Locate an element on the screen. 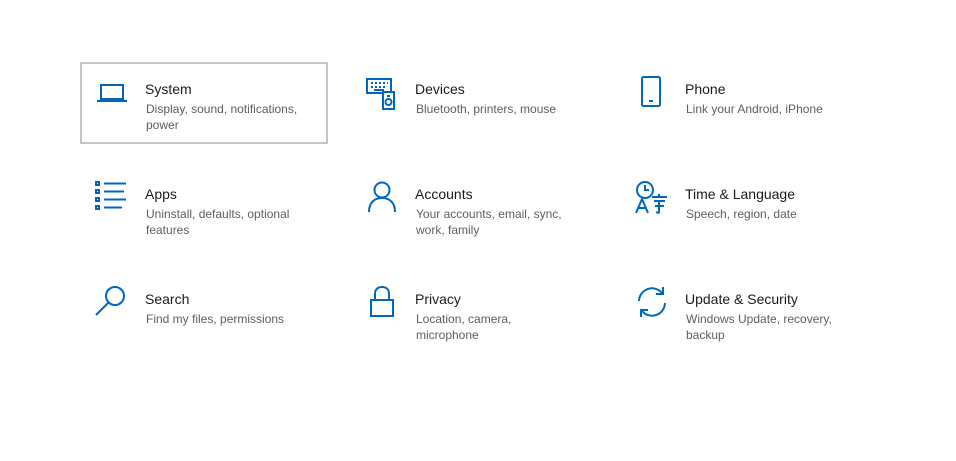  apps-list-icon is located at coordinates (112, 197).